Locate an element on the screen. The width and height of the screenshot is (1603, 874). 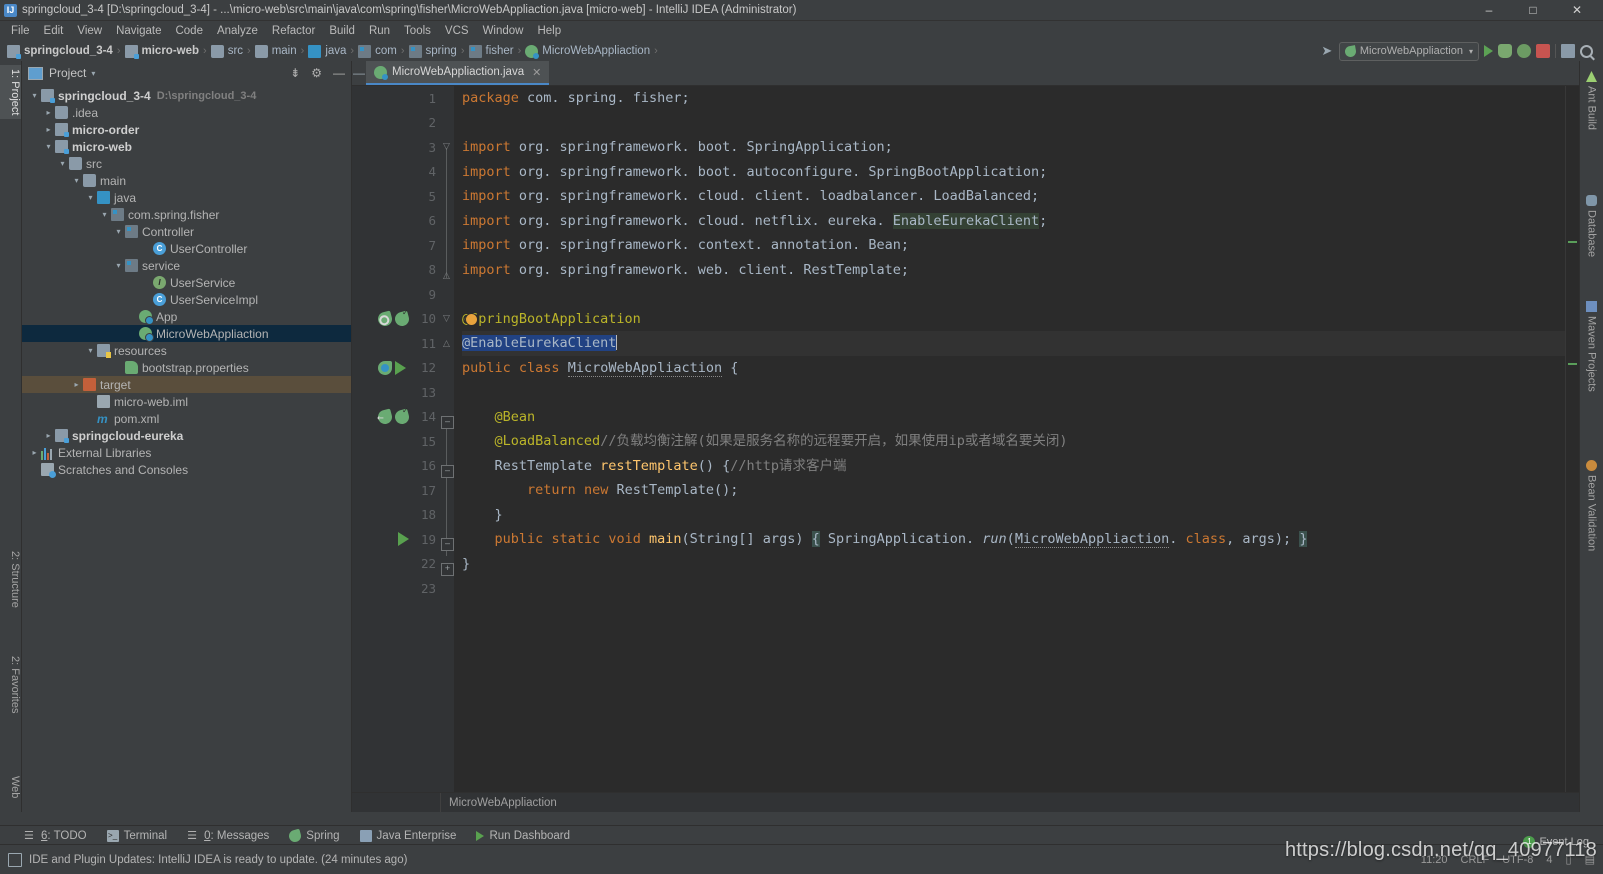
breadcrumb-spring: spring is located at coordinates (433, 51).